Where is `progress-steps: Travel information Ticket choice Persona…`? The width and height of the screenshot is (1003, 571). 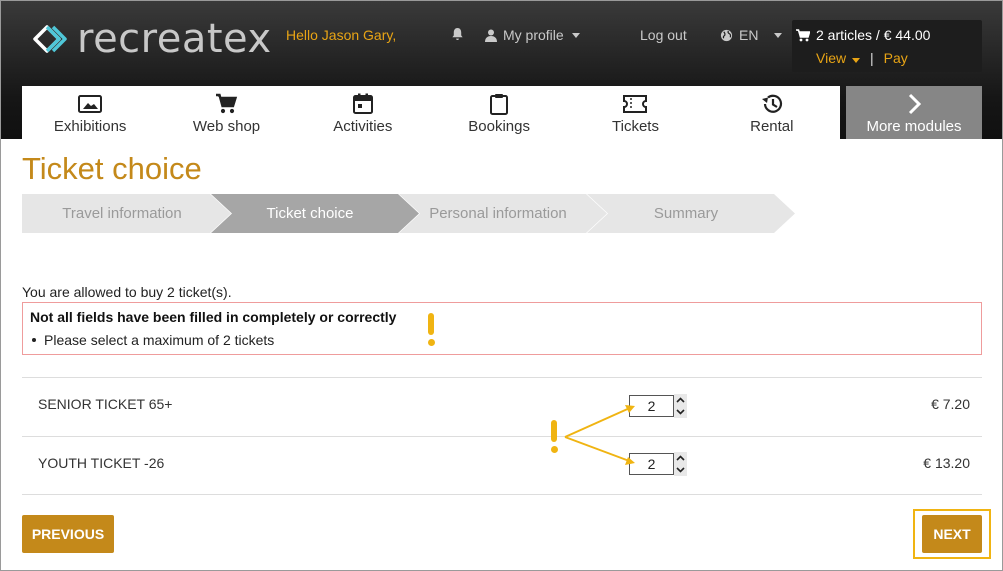
progress-steps: Travel information Ticket choice Persona… is located at coordinates (412, 213).